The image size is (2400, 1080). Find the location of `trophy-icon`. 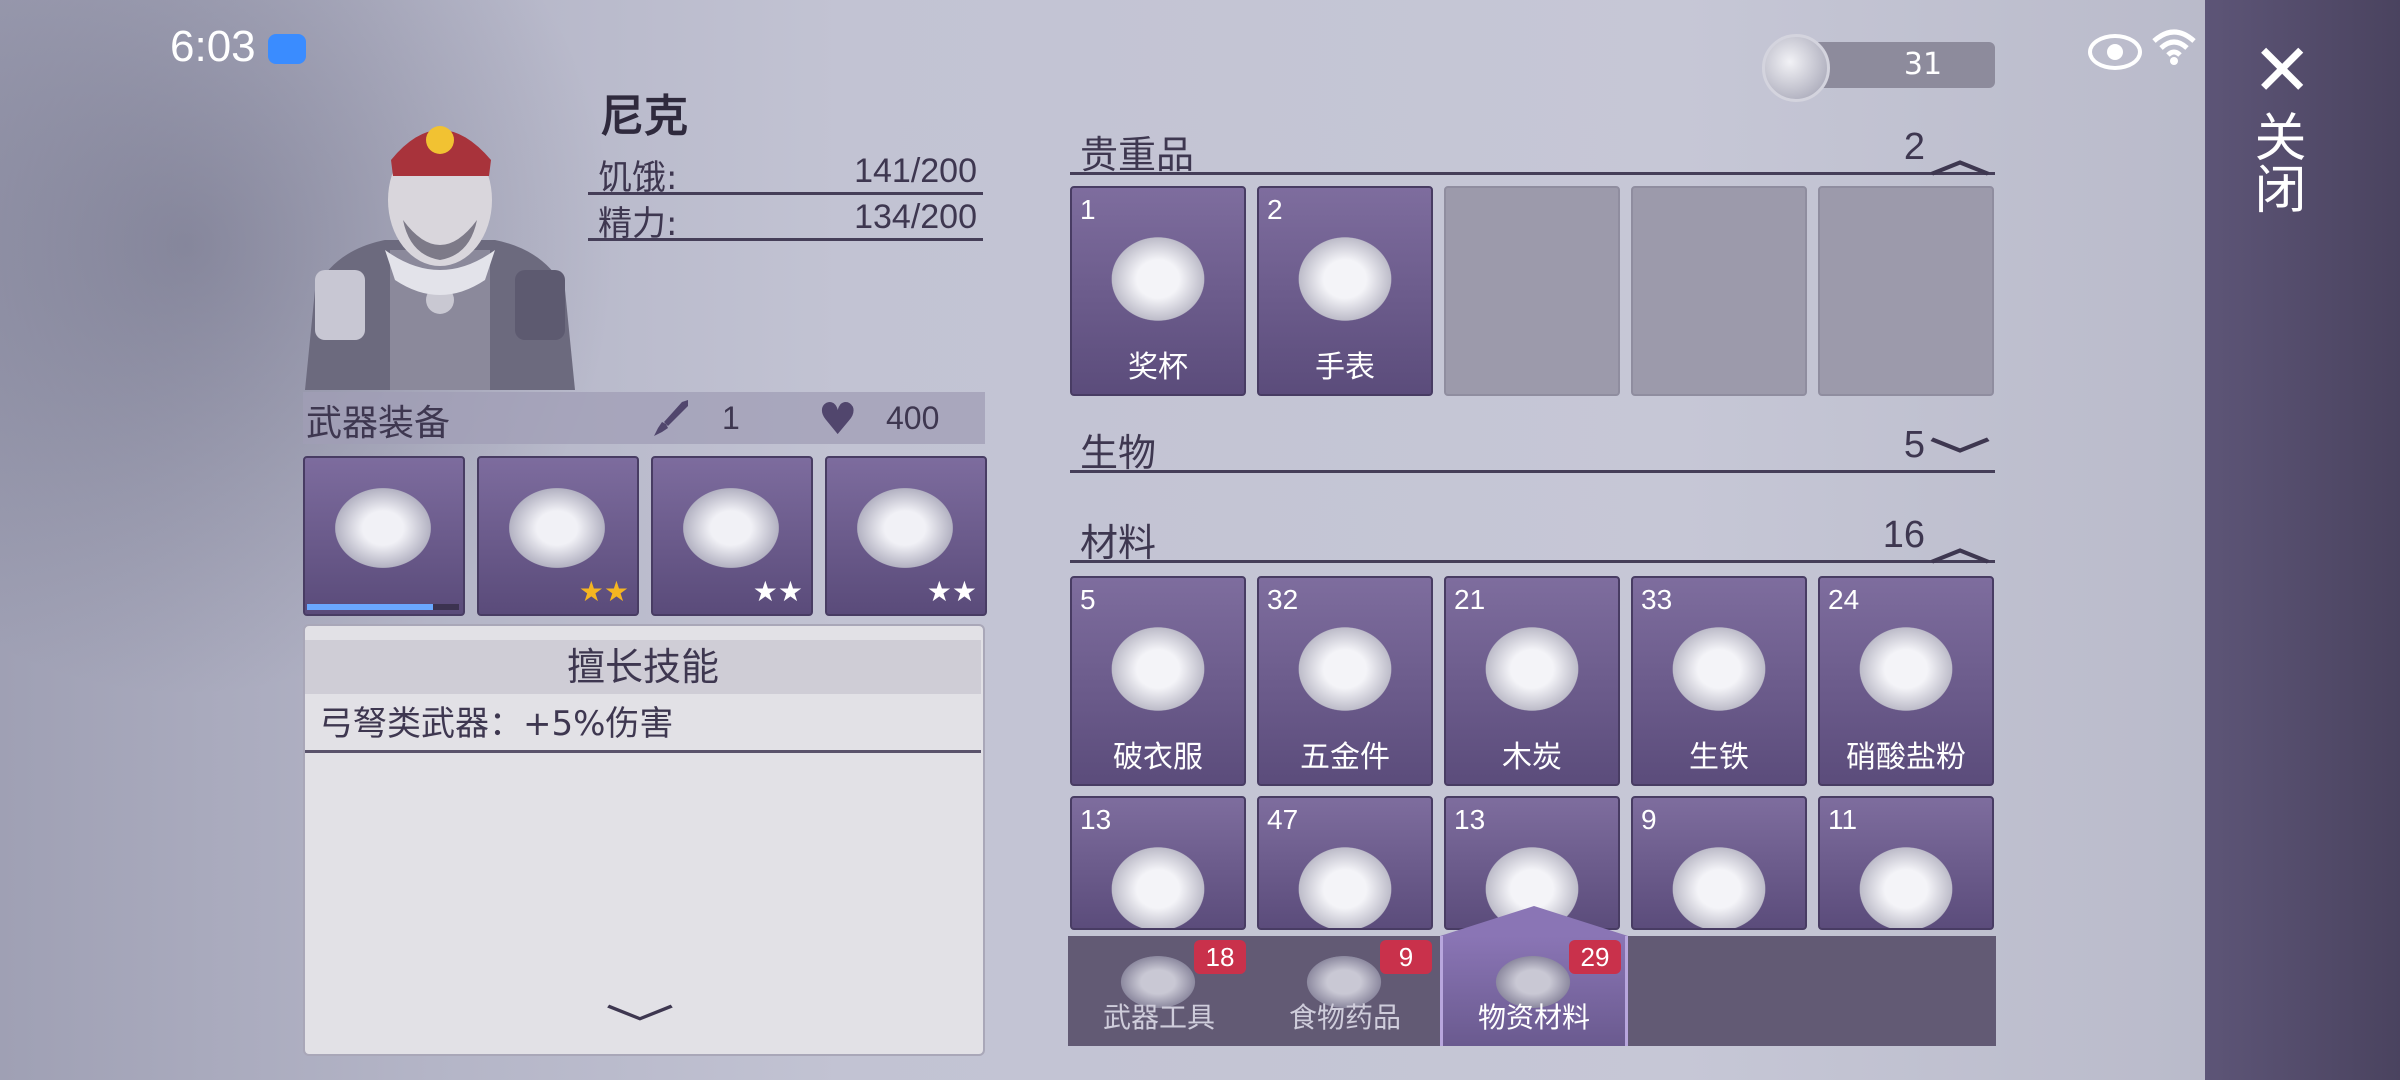

trophy-icon is located at coordinates (1158, 279).